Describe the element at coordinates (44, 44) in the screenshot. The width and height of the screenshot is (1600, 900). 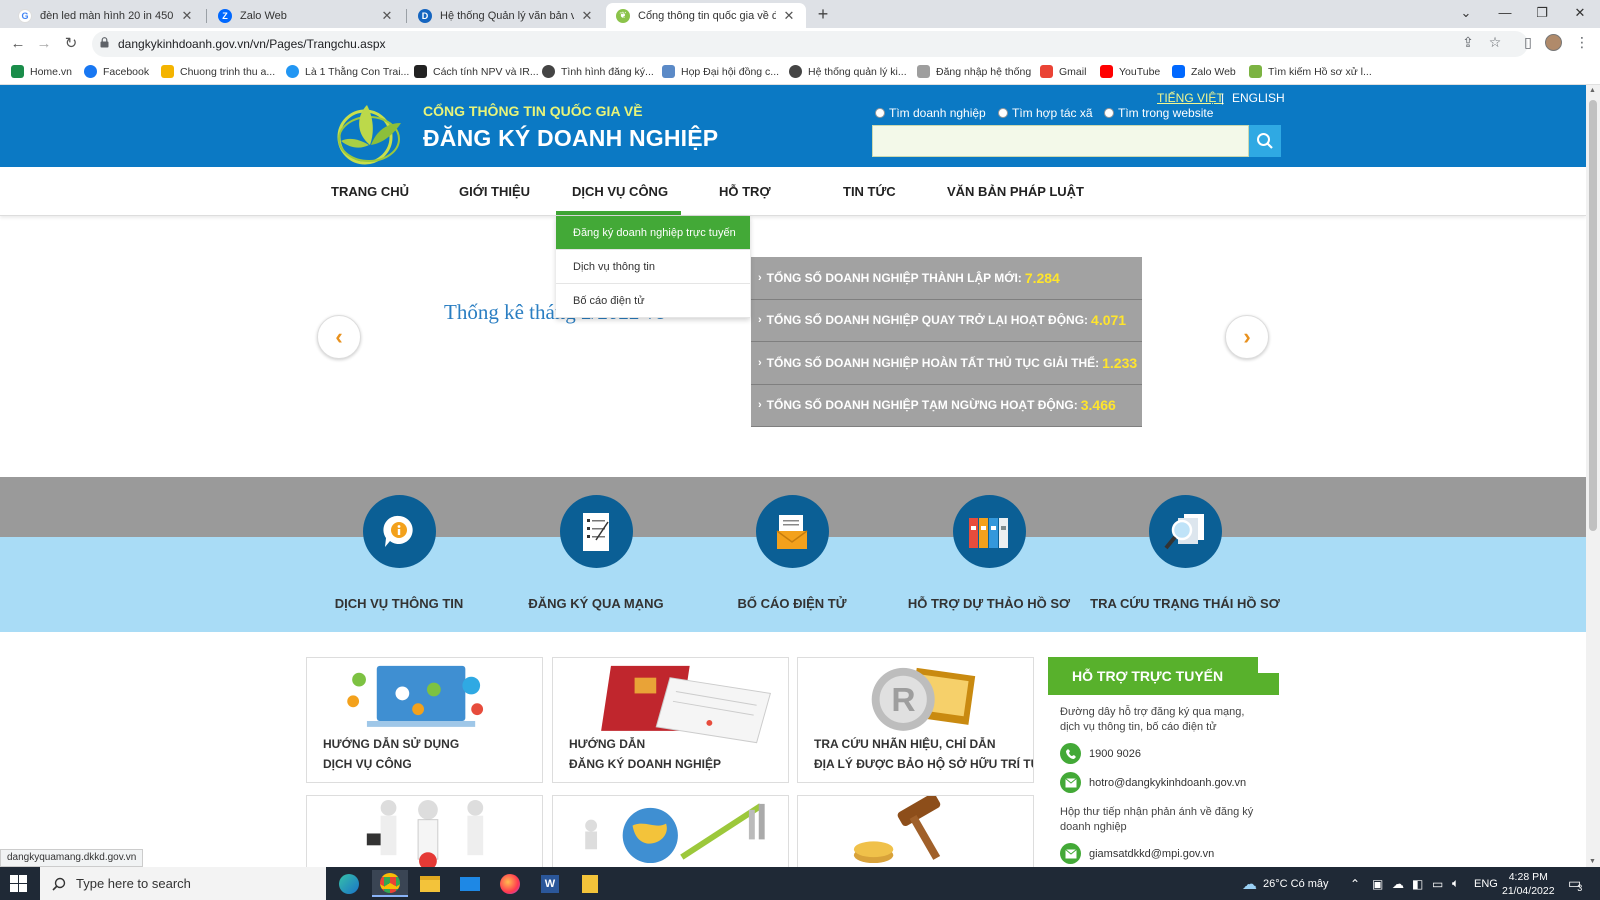
I see `forward-icon: →` at that location.